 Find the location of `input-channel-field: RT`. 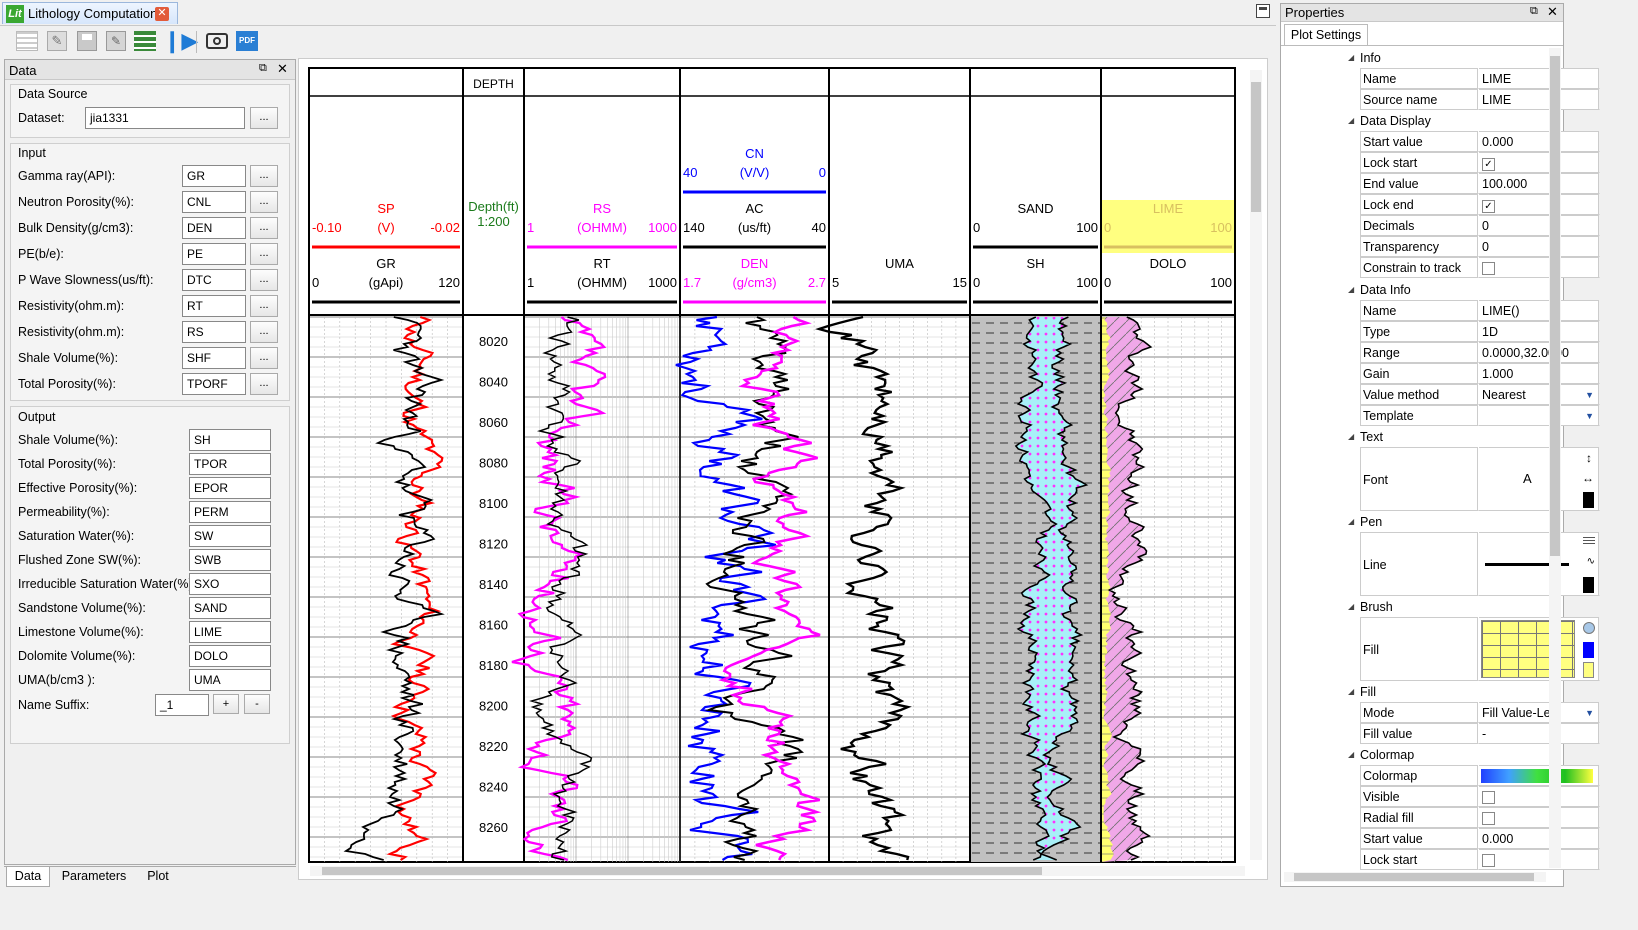

input-channel-field: RT is located at coordinates (214, 306).